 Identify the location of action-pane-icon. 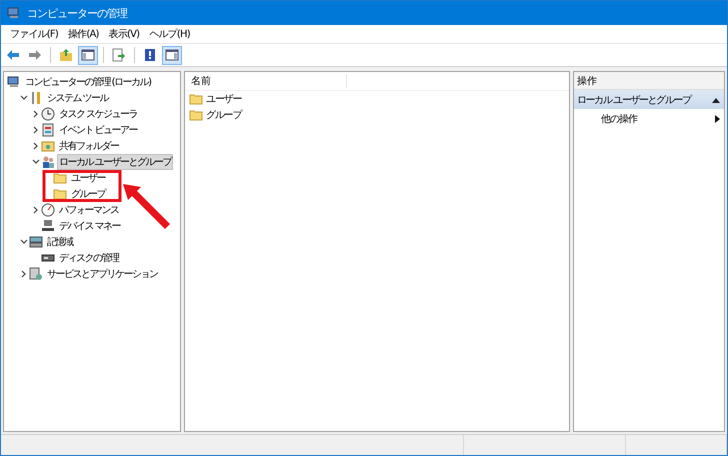
(172, 55).